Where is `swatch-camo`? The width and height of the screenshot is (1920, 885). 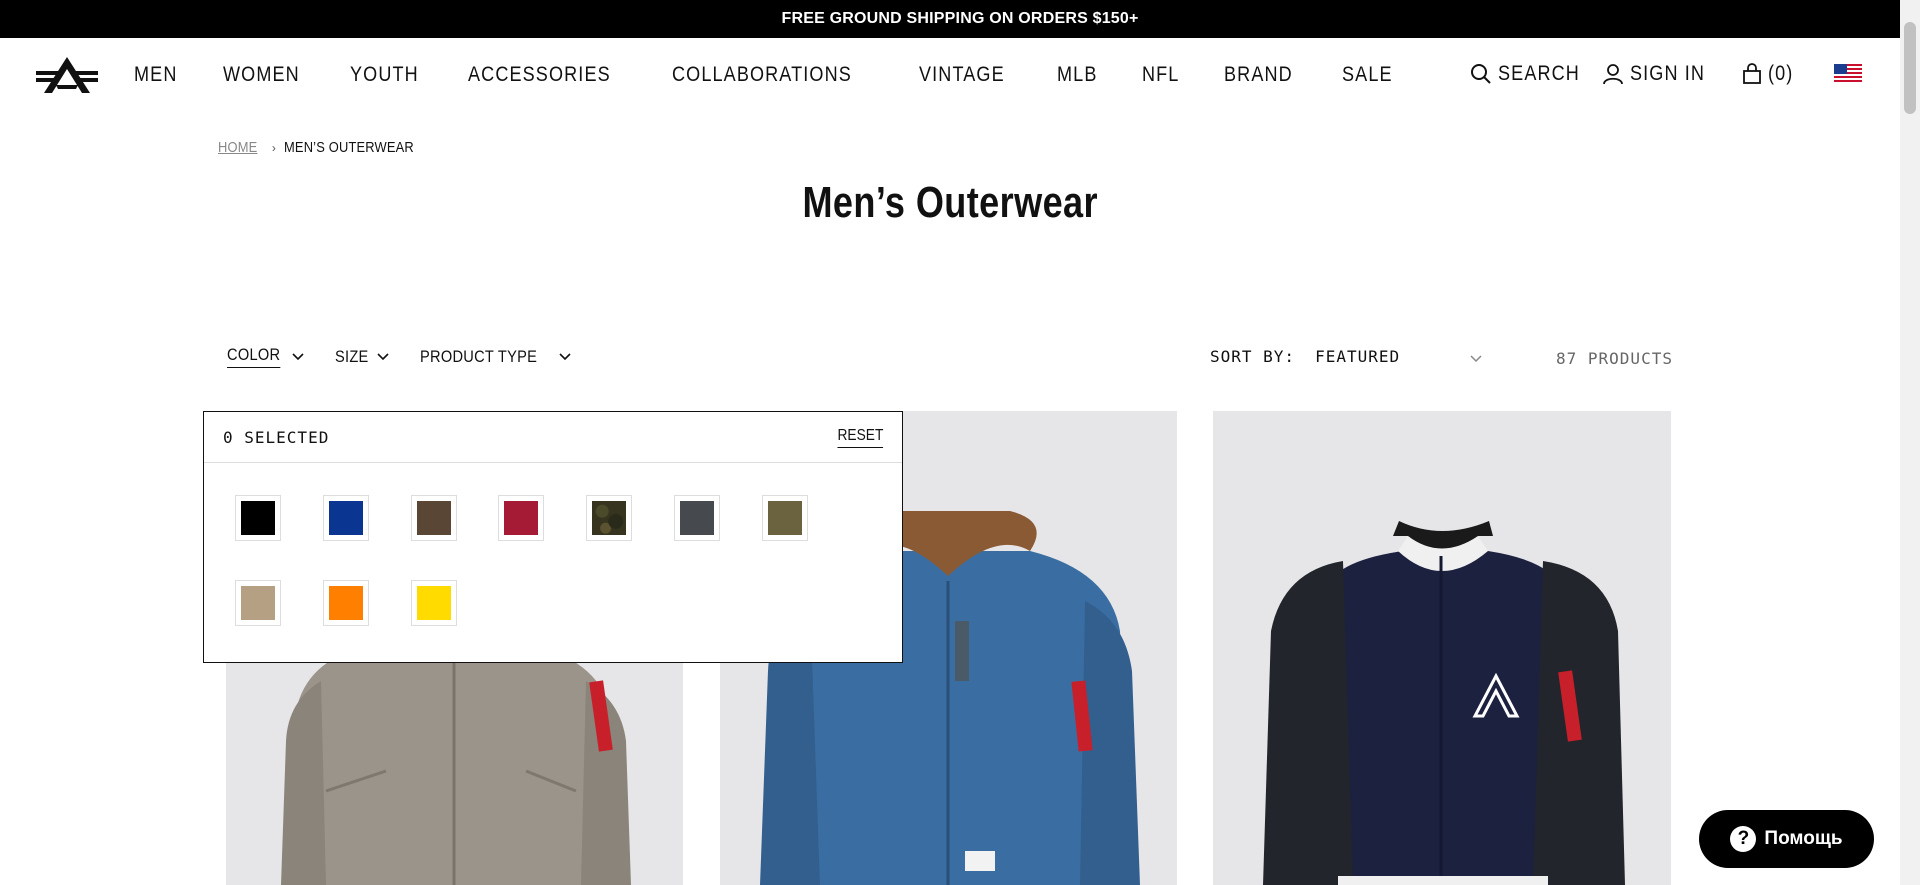
swatch-camo is located at coordinates (609, 518).